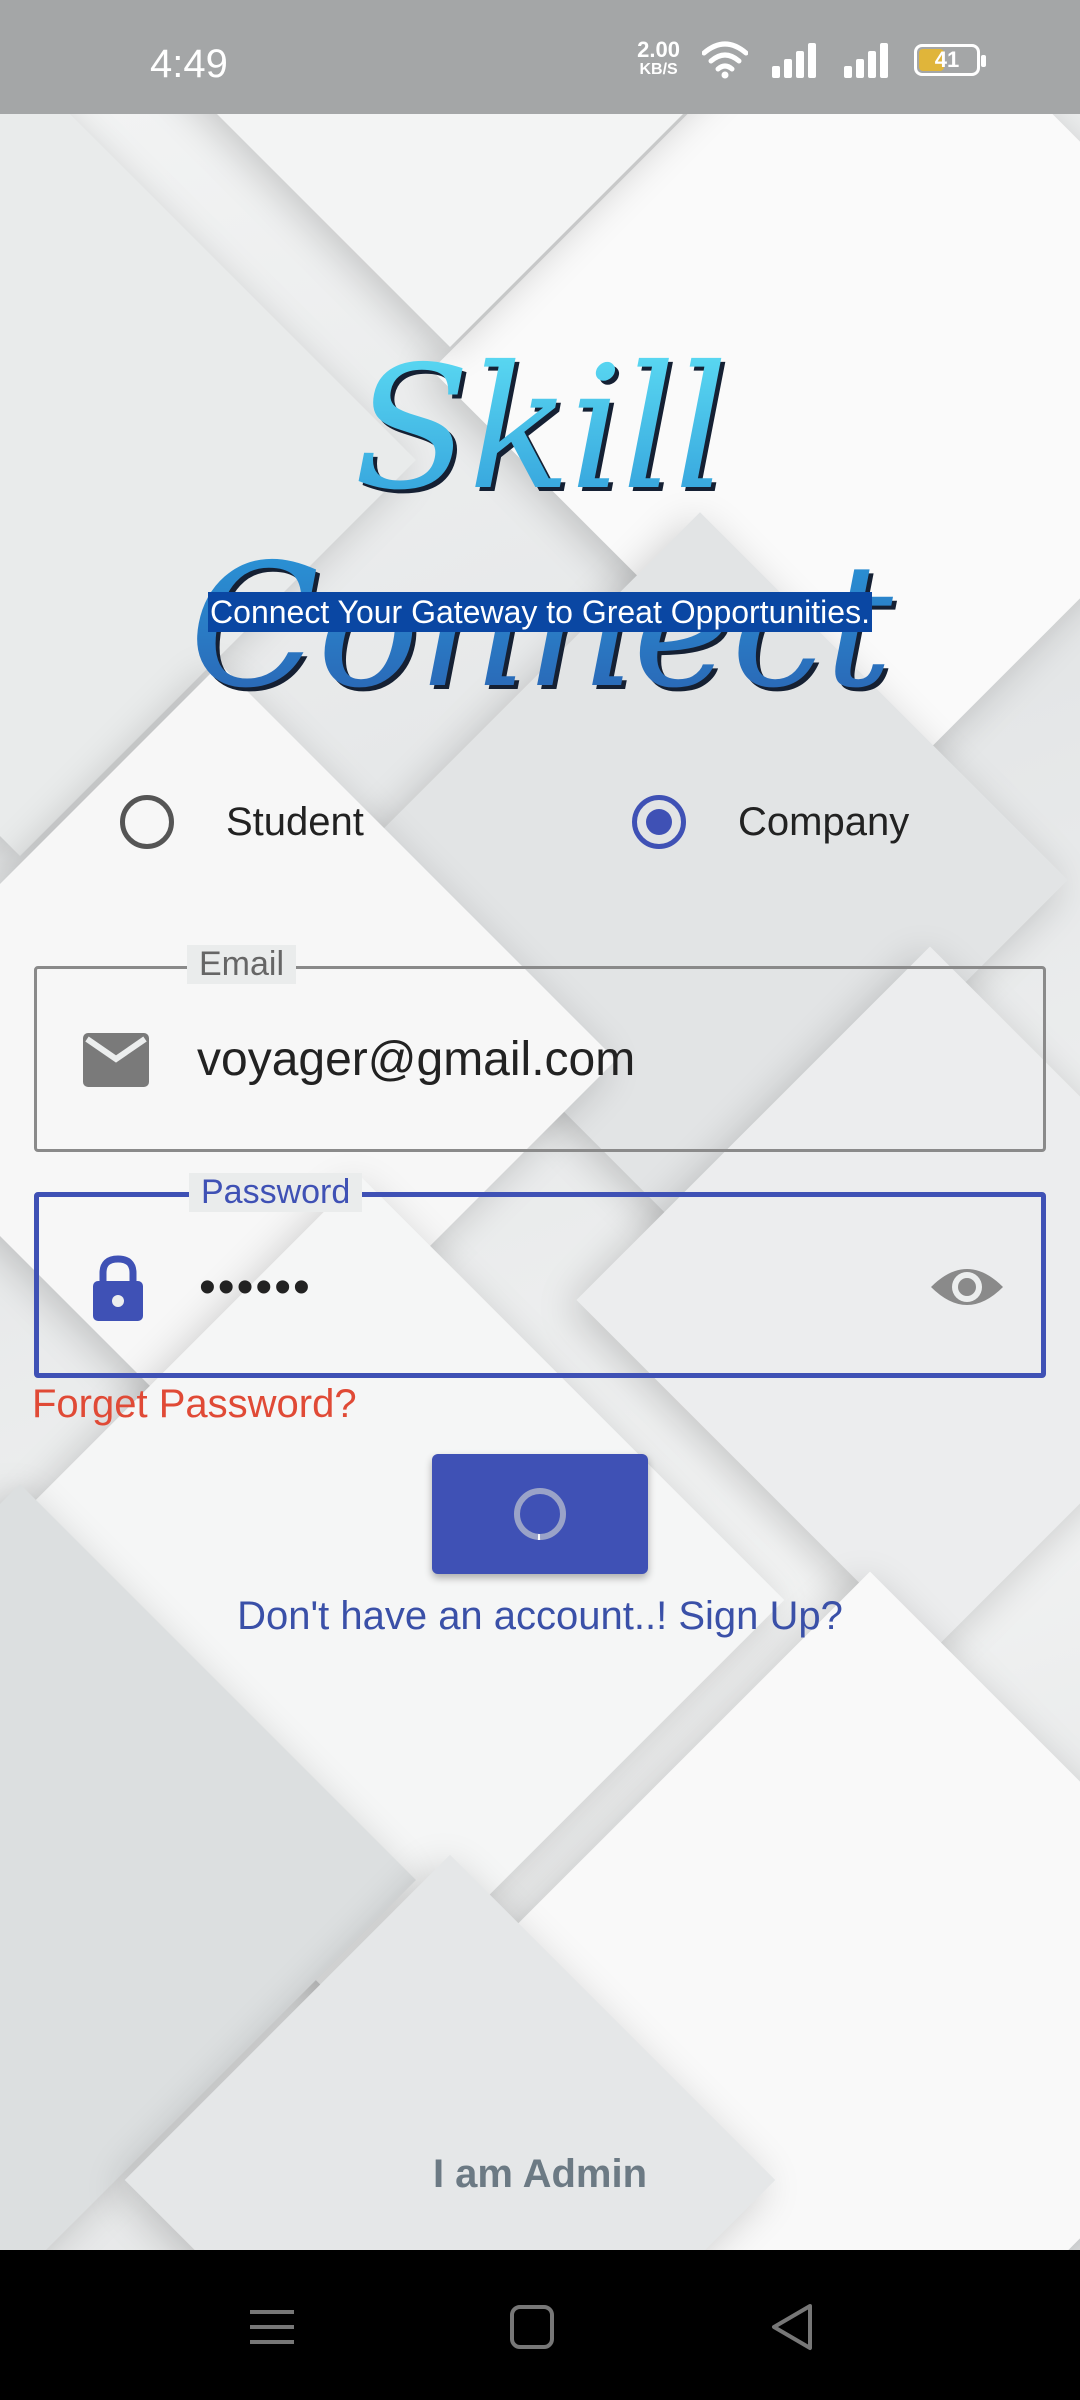 The image size is (1080, 2400). I want to click on radio-company: Company, so click(770, 822).